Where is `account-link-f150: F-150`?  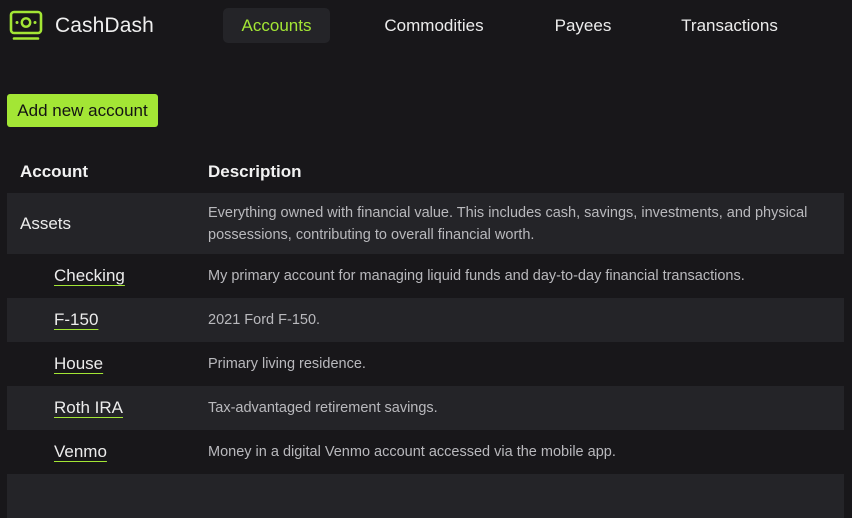
account-link-f150: F-150 is located at coordinates (76, 320).